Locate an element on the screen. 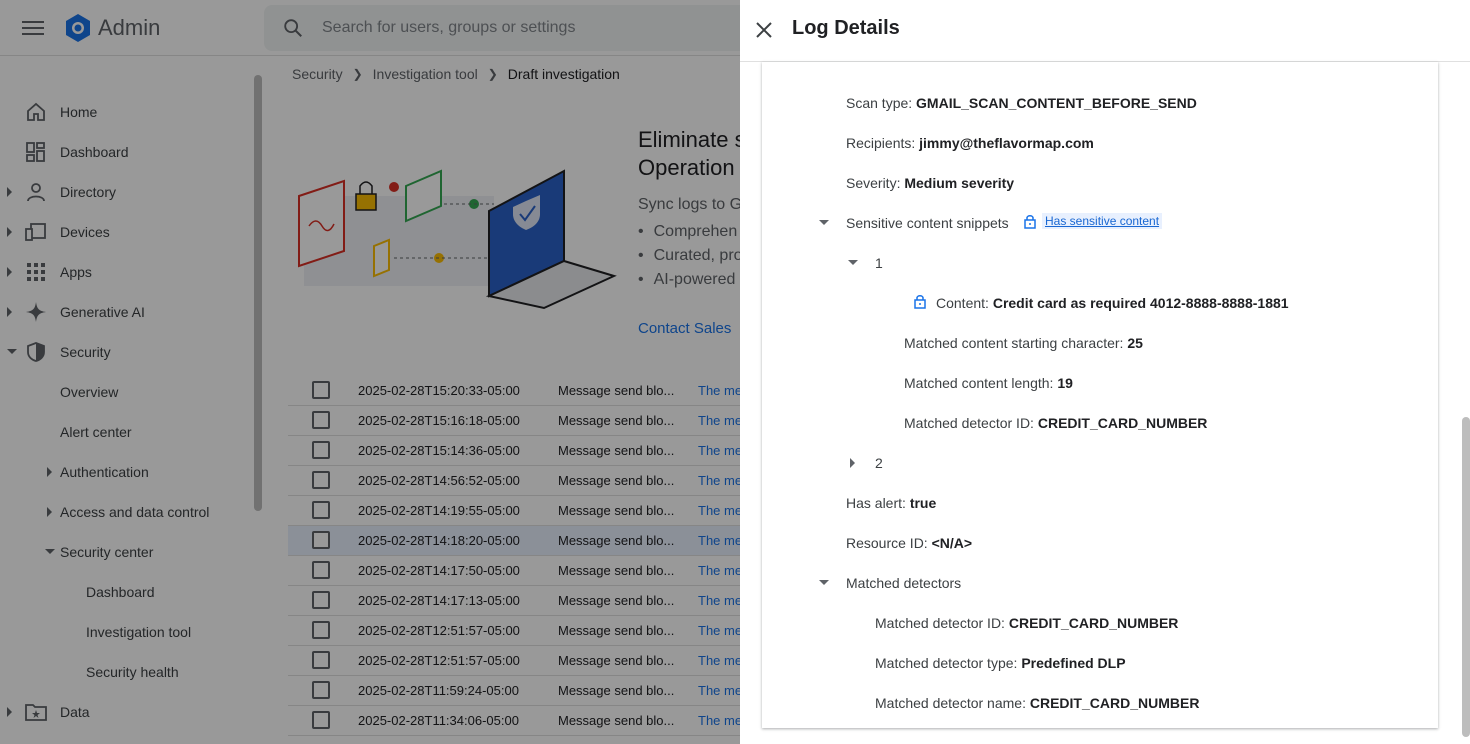  has-alert-field: Has alert: true is located at coordinates (891, 503).